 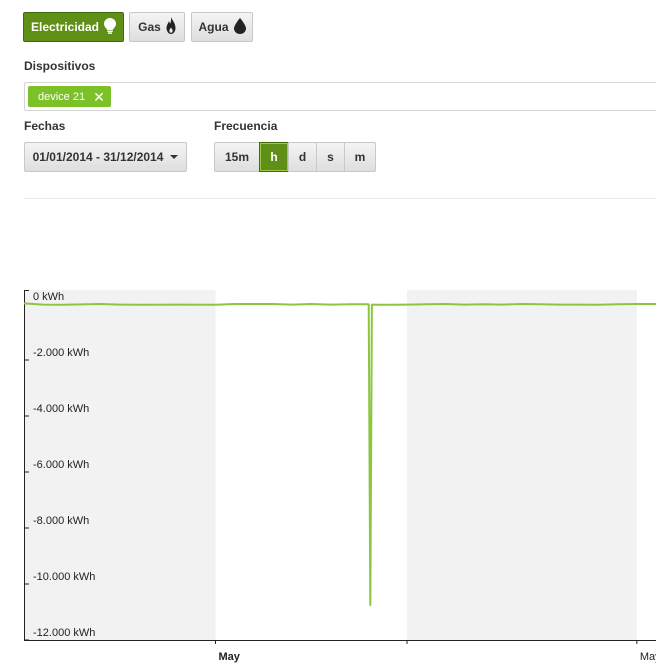 I want to click on x-tick-label: May 12, so click(x=648, y=657).